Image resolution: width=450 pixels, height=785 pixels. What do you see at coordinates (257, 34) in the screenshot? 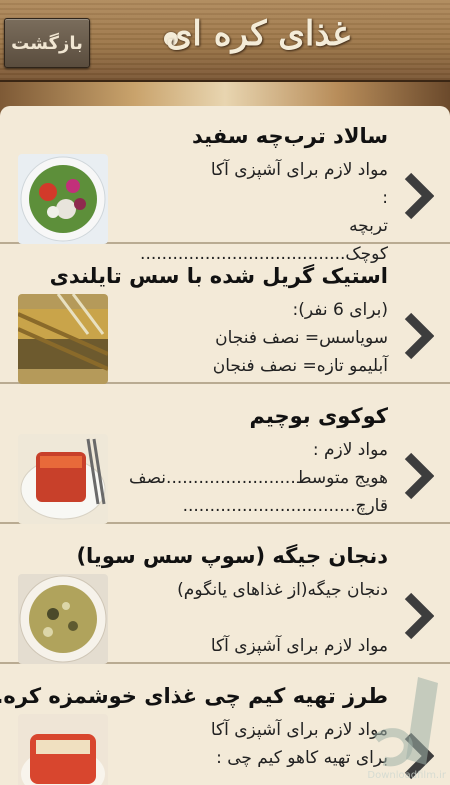
I see `page-title: غذای کره ای` at bounding box center [257, 34].